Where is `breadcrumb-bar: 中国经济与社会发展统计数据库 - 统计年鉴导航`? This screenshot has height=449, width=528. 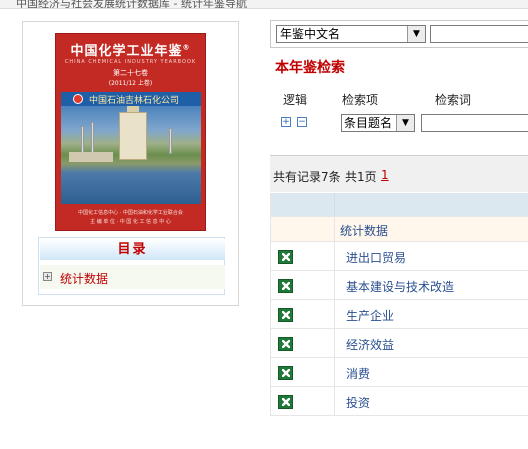
breadcrumb-bar: 中国经济与社会发展统计数据库 - 统计年鉴导航 is located at coordinates (264, 4).